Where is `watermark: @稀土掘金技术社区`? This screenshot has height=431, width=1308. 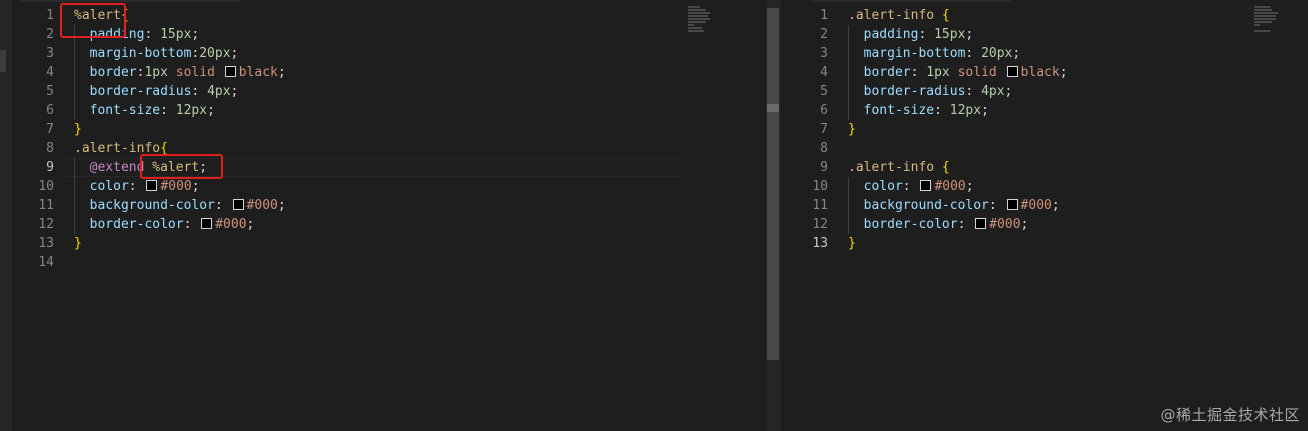 watermark: @稀土掘金技术社区 is located at coordinates (1230, 415).